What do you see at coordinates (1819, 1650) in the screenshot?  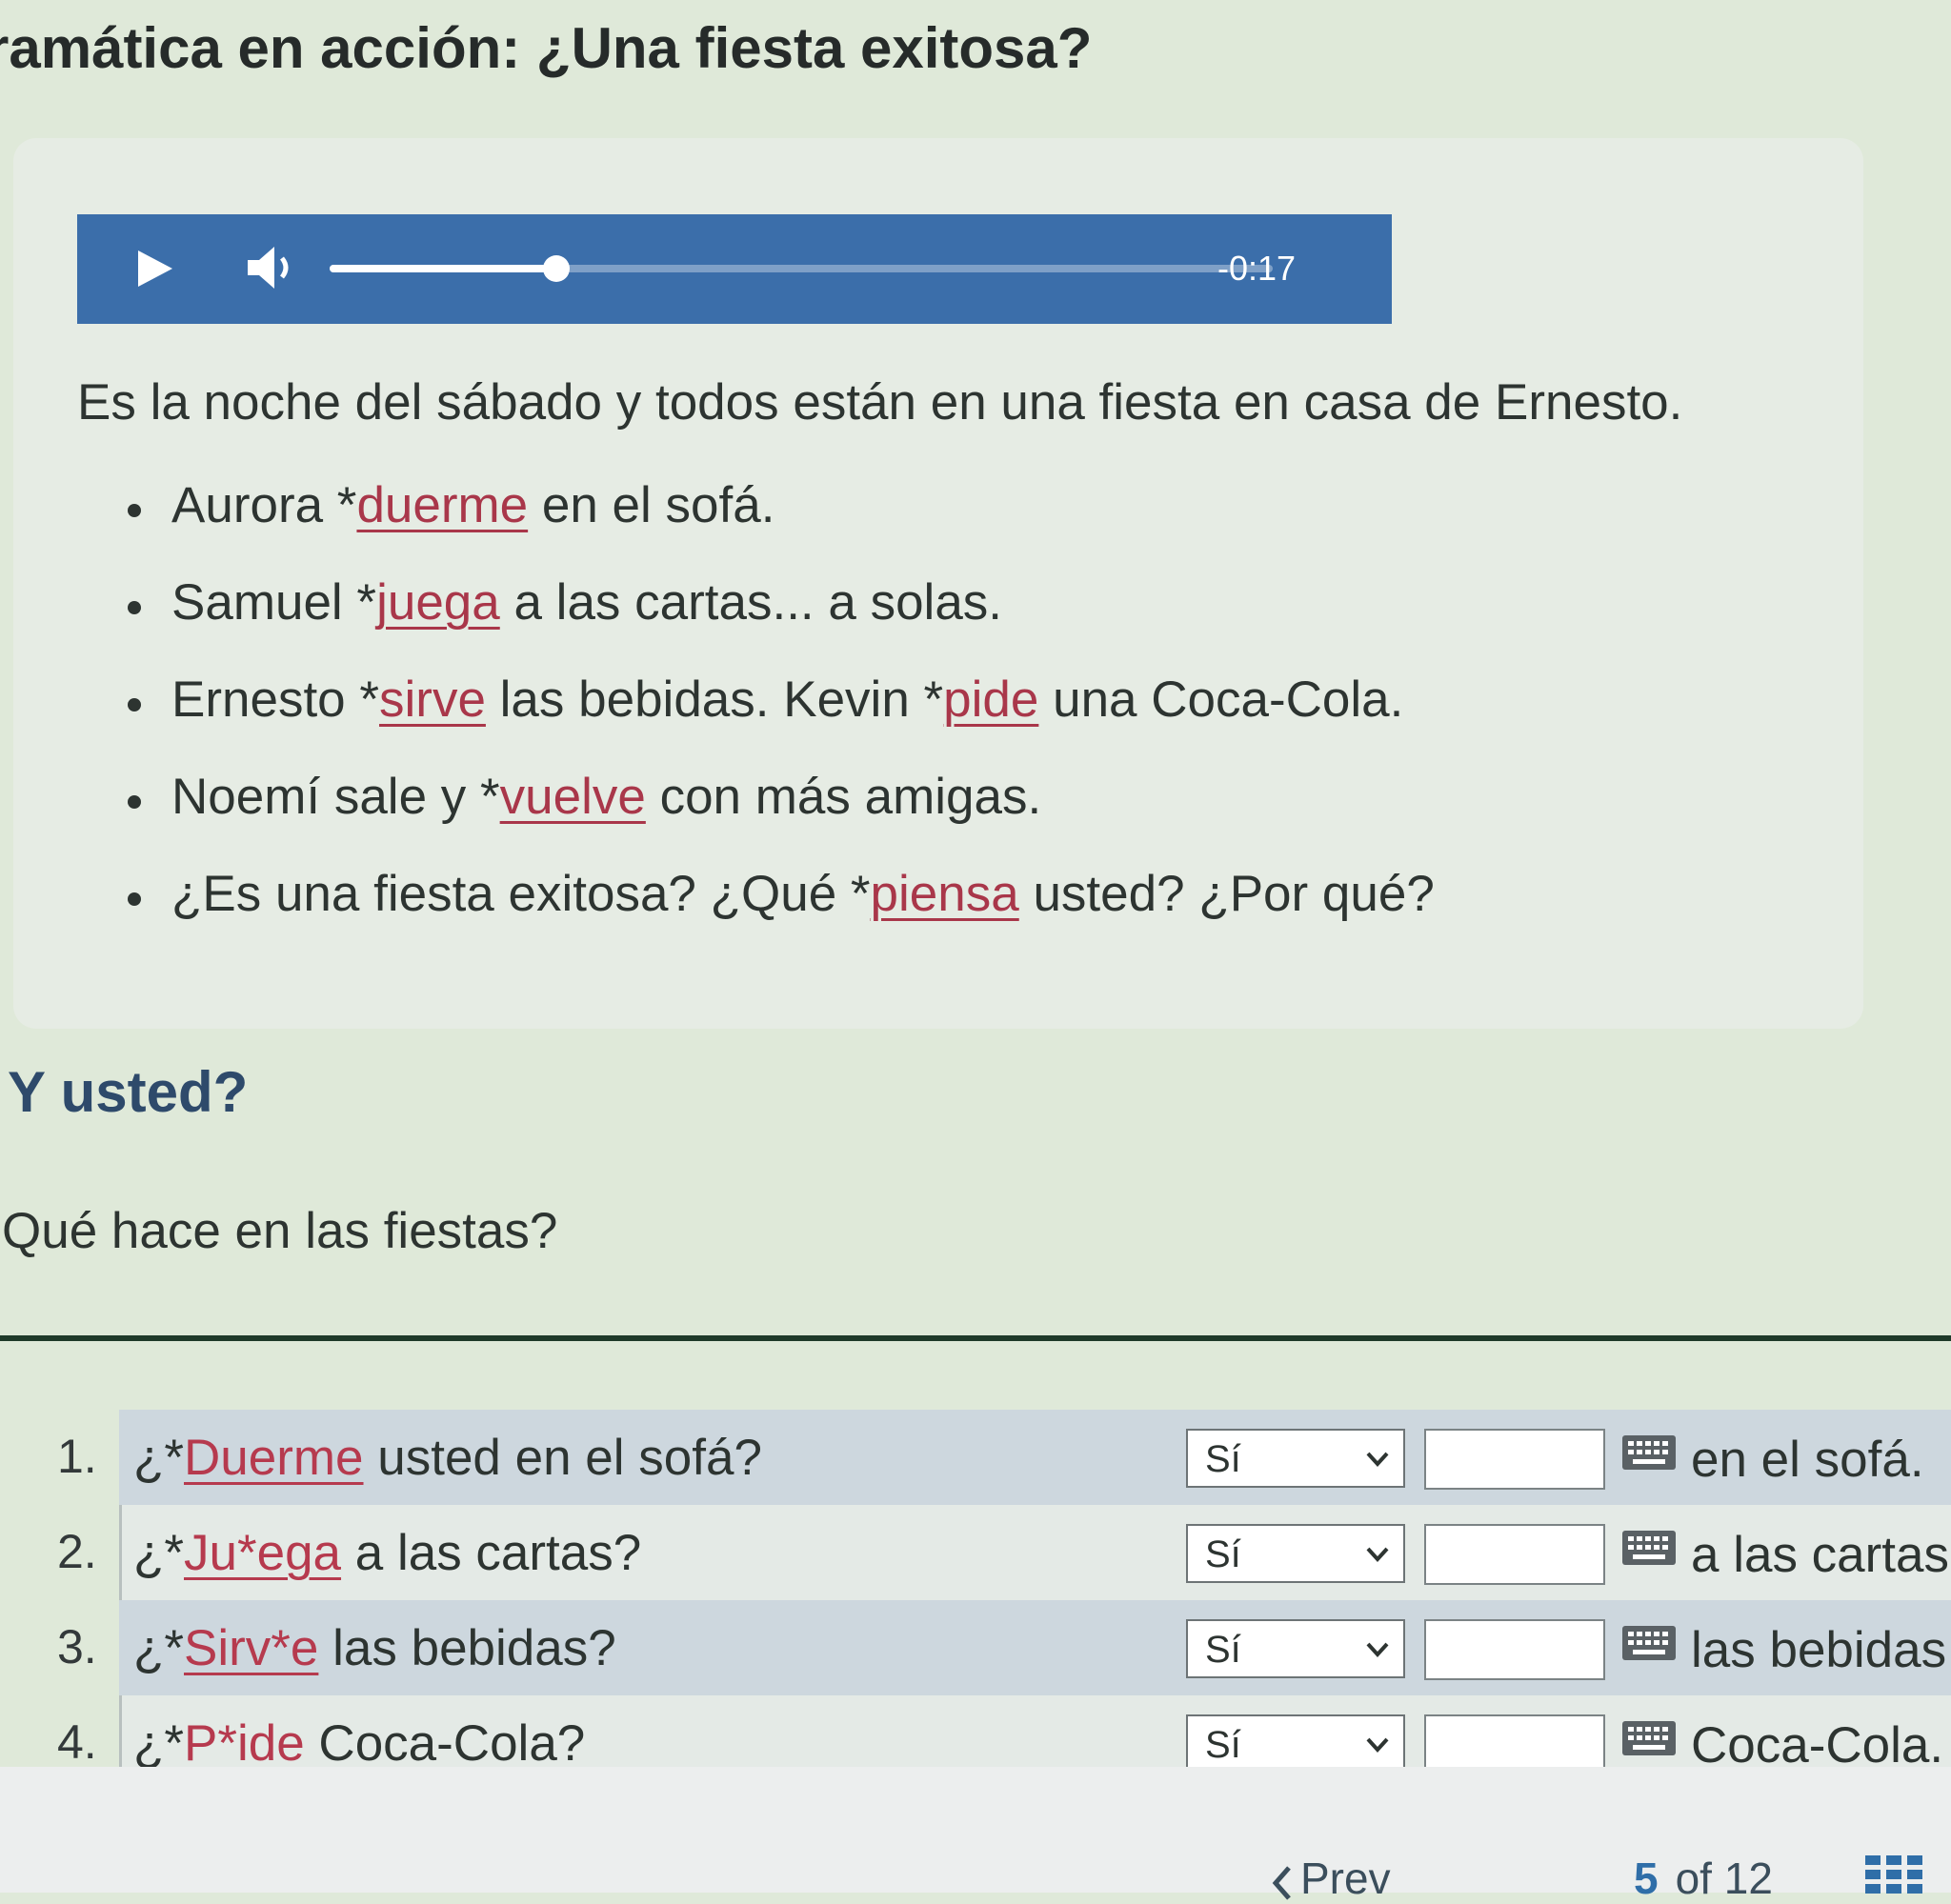 I see `row-suffix: las bebidas` at bounding box center [1819, 1650].